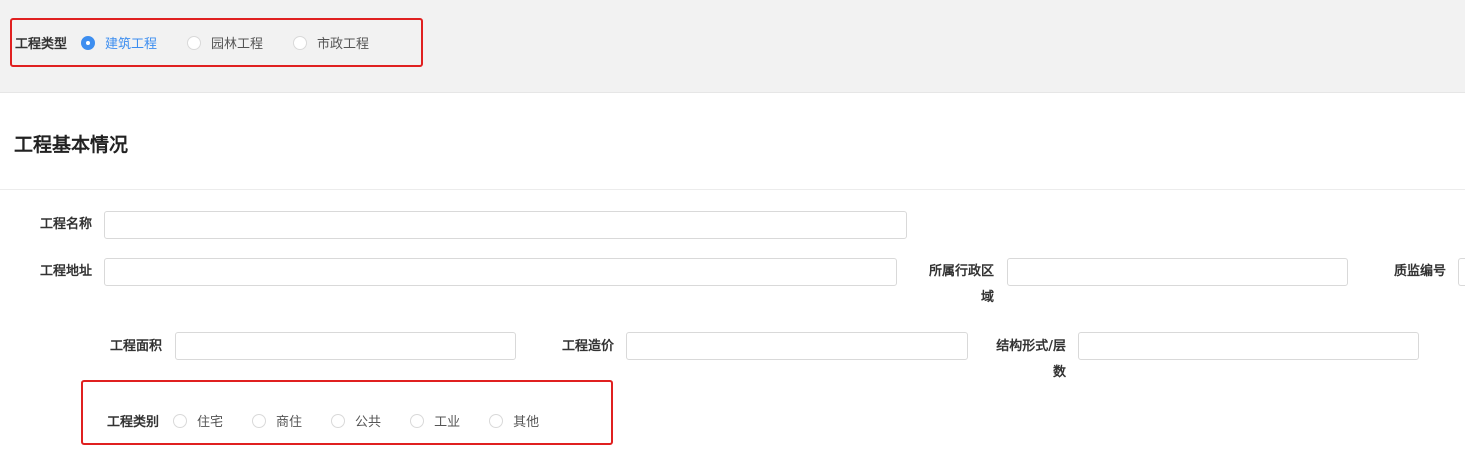  I want to click on project-name-input, so click(505, 225).